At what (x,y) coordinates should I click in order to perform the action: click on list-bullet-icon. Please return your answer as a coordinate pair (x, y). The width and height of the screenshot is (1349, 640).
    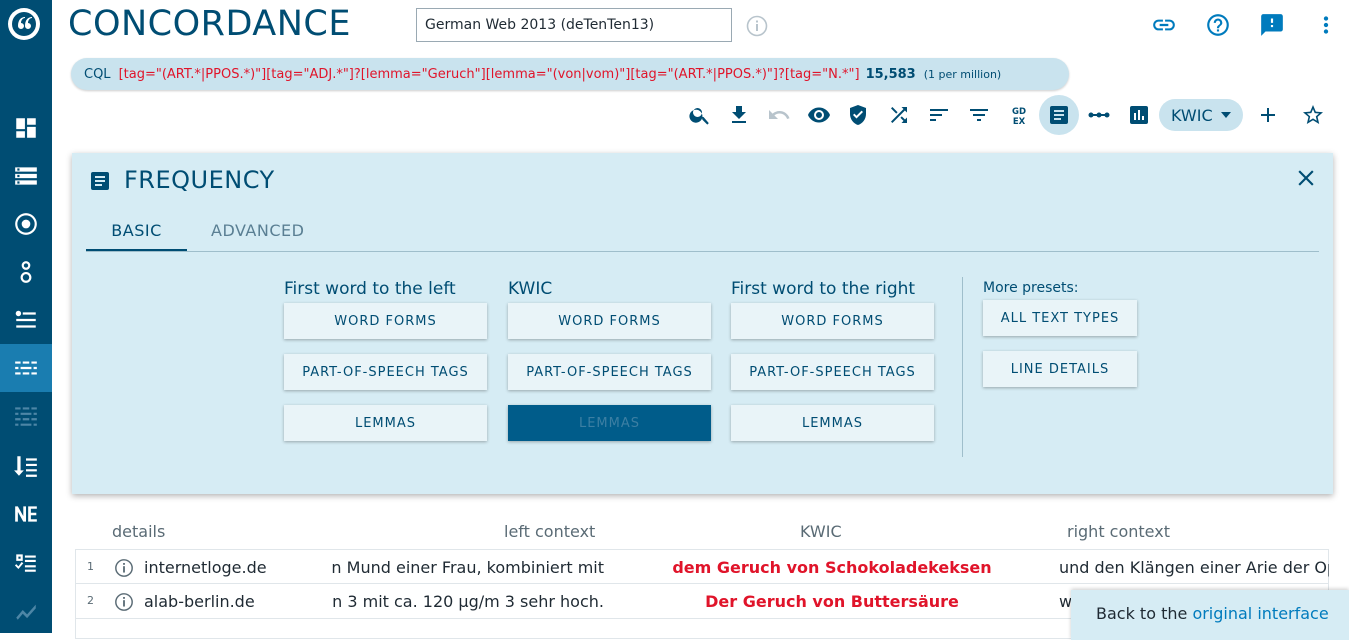
    Looking at the image, I should click on (25, 319).